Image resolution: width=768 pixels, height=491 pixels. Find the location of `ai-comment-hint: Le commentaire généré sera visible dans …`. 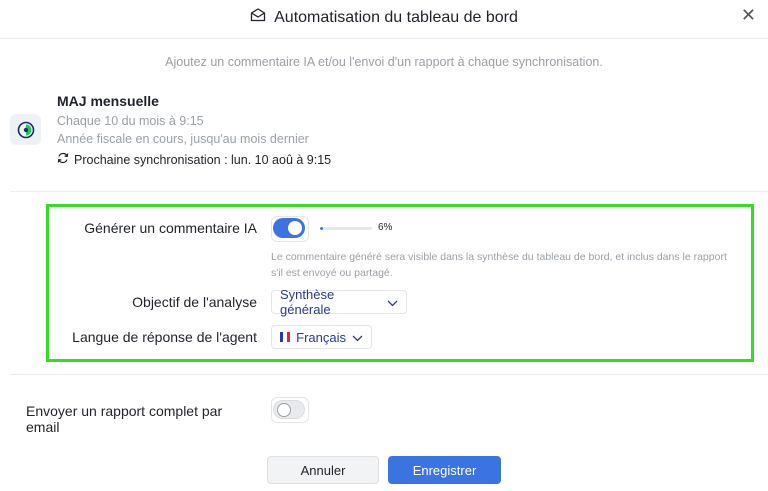

ai-comment-hint: Le commentaire généré sera visible dans … is located at coordinates (511, 265).